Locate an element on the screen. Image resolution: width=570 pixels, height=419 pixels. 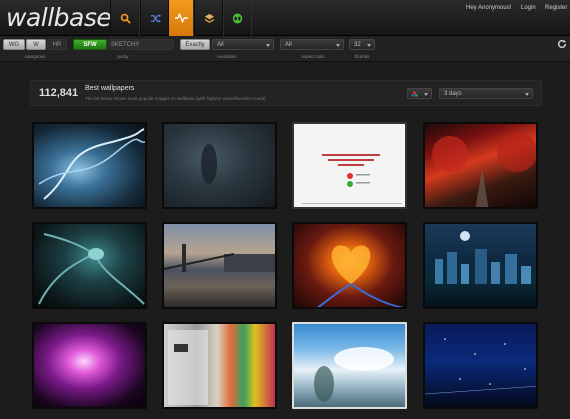
top-bar: wallbase Hey Anonymous! Login Register is located at coordinates (285, 18).